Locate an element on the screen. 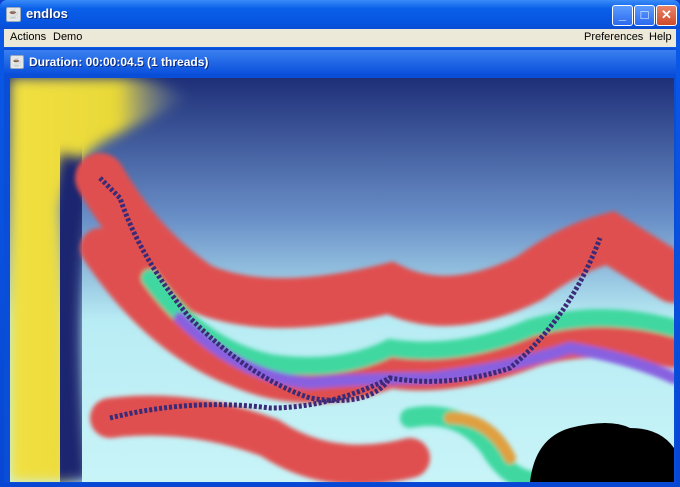 Image resolution: width=680 pixels, height=487 pixels. java-frame-icon: ☕ is located at coordinates (17, 62).